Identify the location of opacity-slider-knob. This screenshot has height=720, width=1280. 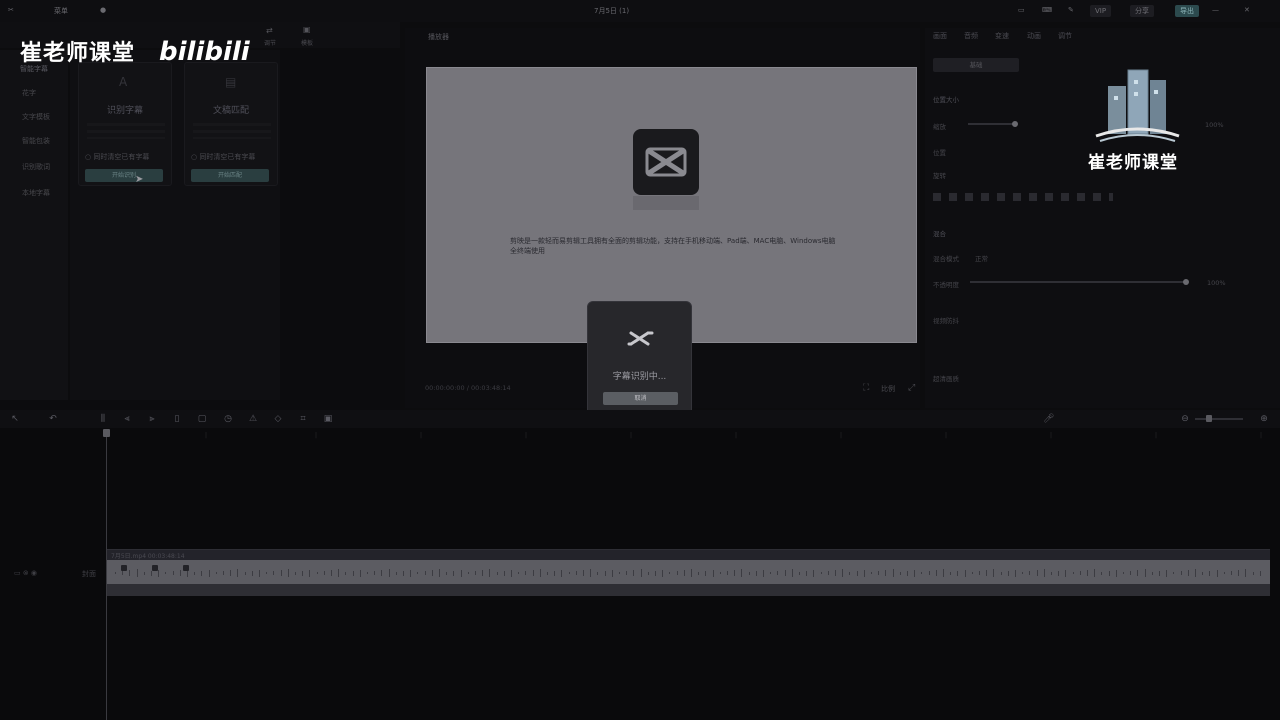
(1186, 282).